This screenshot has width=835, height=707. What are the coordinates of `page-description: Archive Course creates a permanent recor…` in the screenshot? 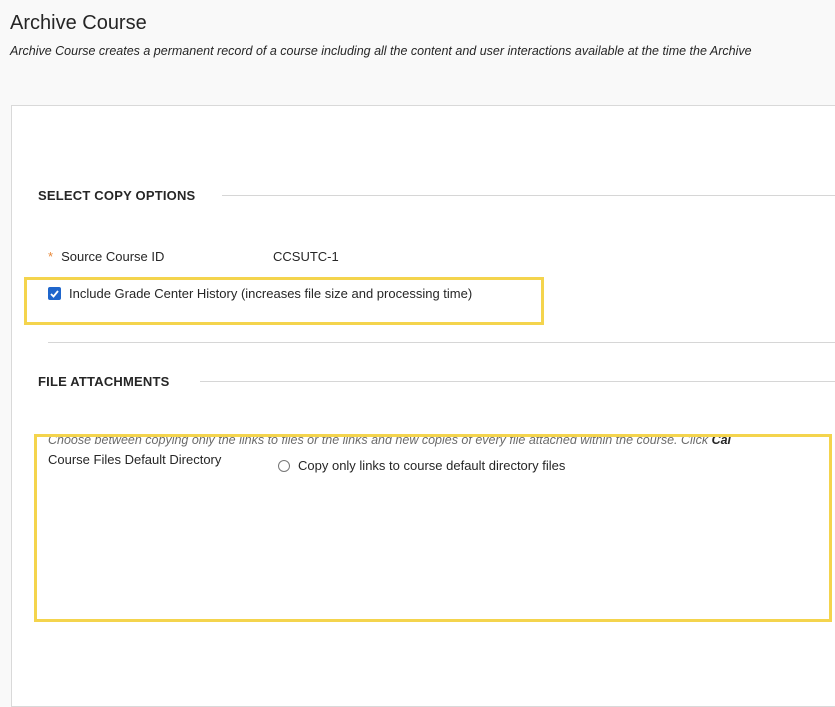 It's located at (381, 51).